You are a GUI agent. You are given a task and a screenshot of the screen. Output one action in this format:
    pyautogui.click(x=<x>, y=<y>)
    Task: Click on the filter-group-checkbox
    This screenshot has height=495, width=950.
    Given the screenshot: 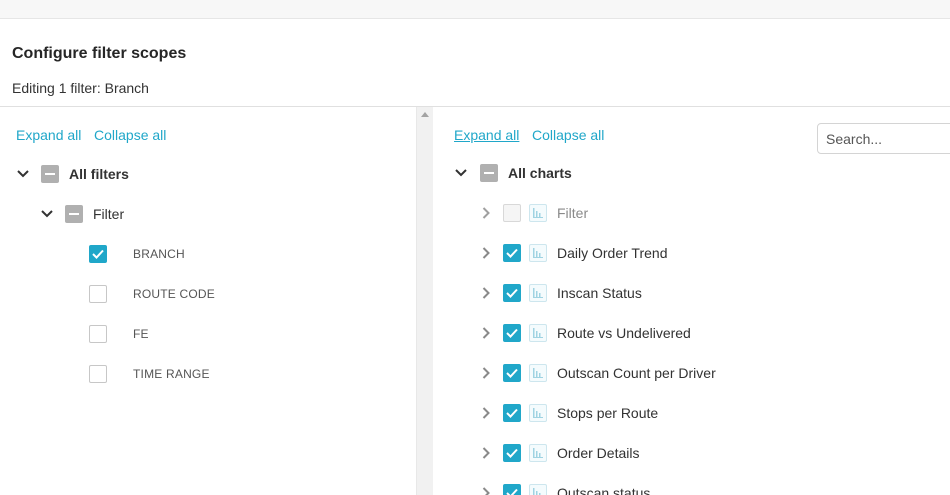 What is the action you would take?
    pyautogui.click(x=74, y=214)
    